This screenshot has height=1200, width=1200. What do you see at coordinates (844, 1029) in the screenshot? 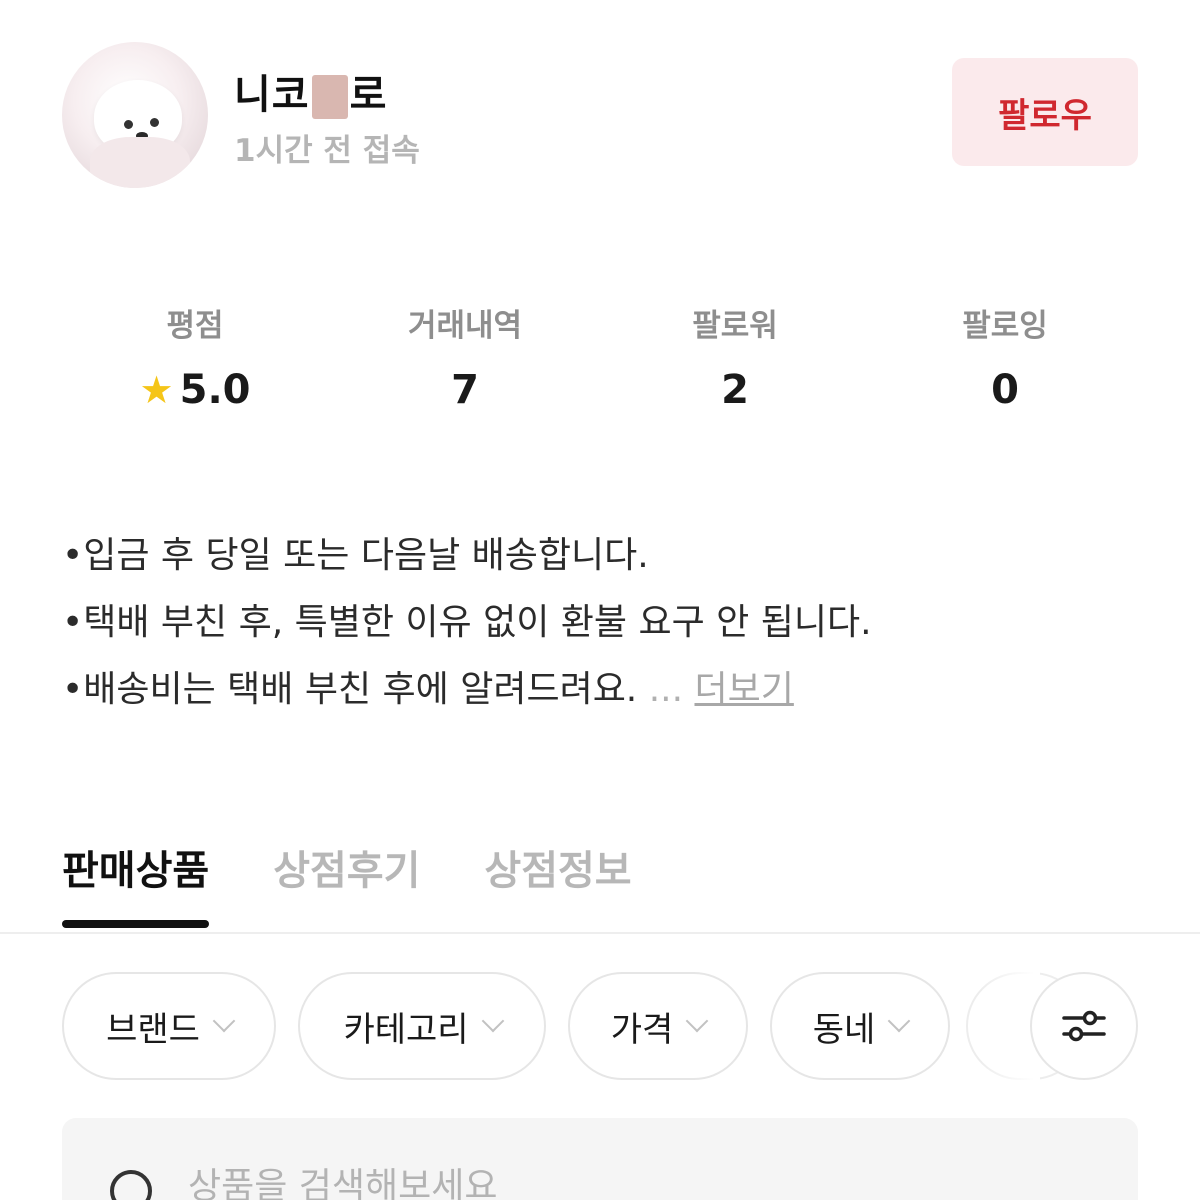
I see `filter-chip-label: 동네` at bounding box center [844, 1029].